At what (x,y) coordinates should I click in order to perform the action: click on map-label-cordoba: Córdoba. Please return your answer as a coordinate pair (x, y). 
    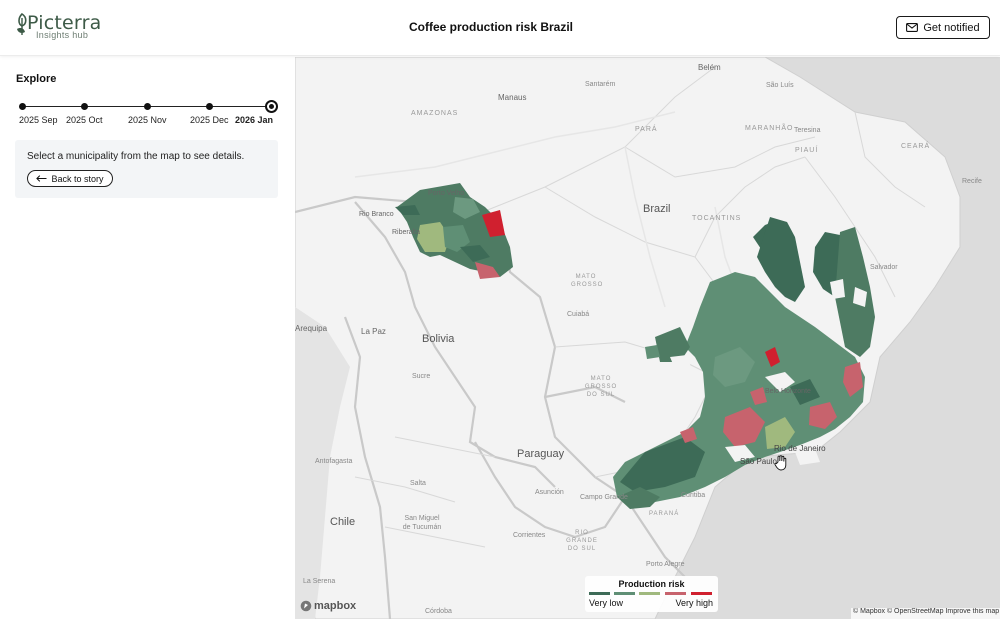
    Looking at the image, I should click on (438, 611).